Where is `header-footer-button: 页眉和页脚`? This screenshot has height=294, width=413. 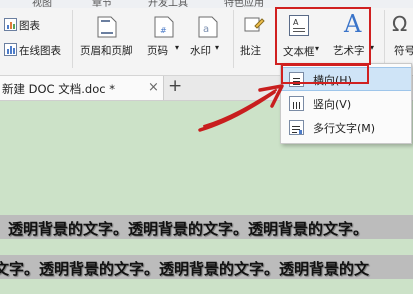
header-footer-button: 页眉和页脚 is located at coordinates (109, 40).